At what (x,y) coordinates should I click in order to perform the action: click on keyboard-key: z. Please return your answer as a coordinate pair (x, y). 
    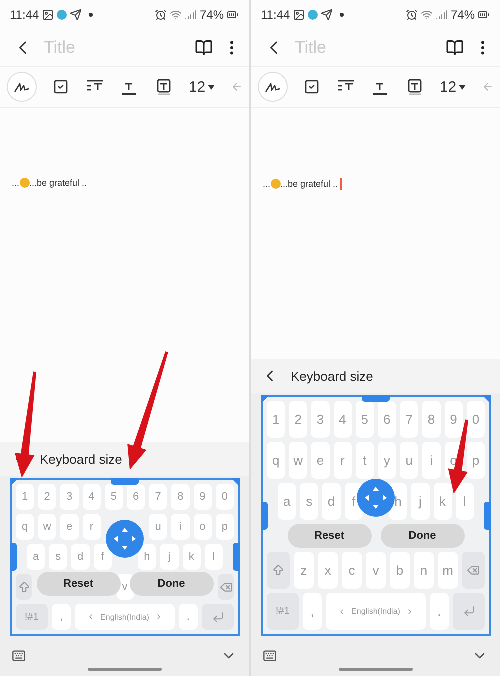
    Looking at the image, I should click on (304, 570).